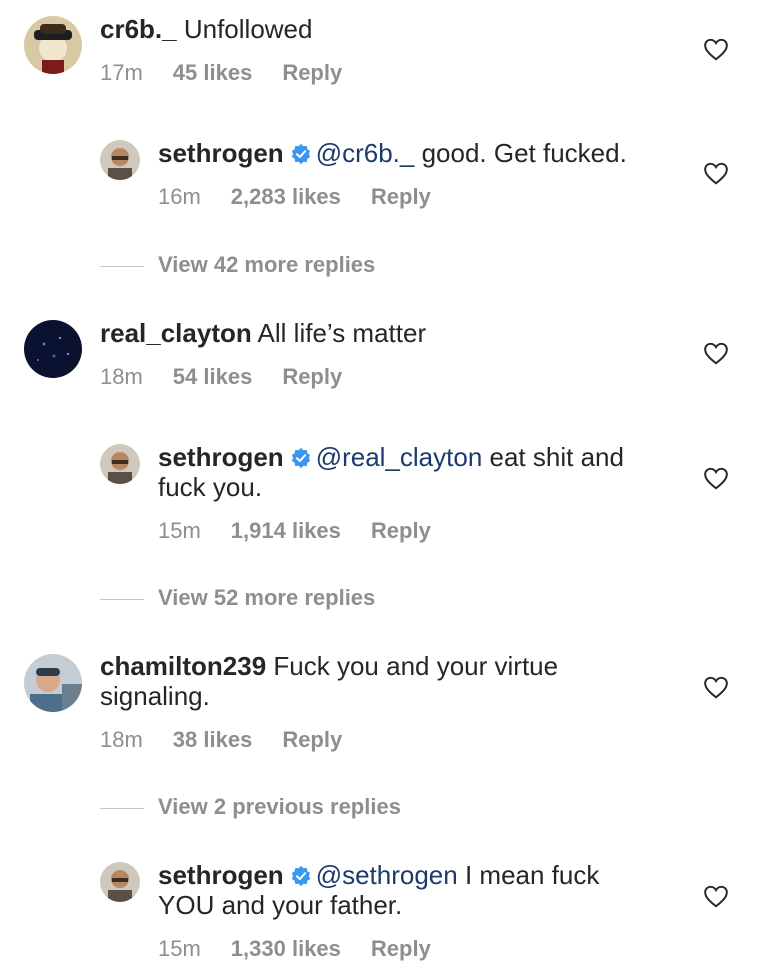  I want to click on view-more-replies: View 42 more replies, so click(237, 265).